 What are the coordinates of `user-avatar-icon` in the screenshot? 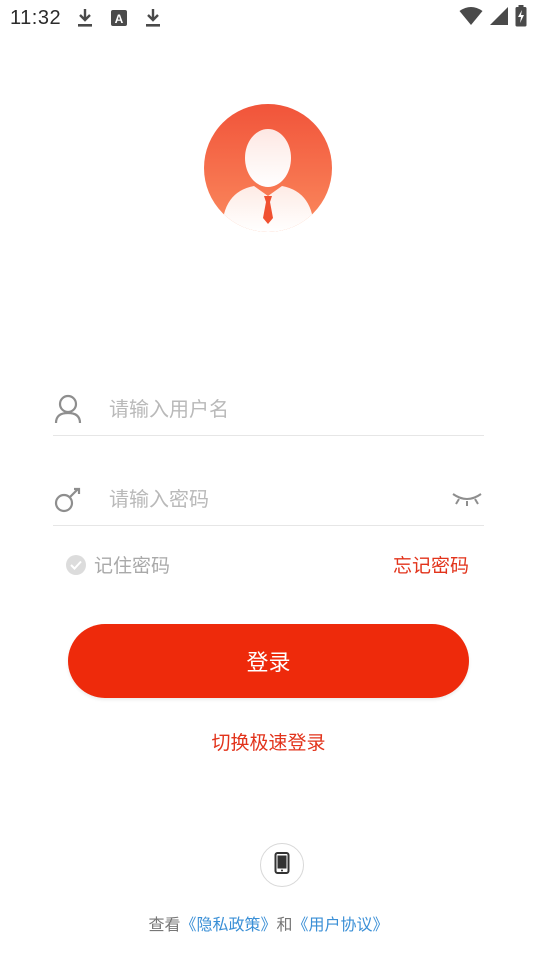 It's located at (268, 168).